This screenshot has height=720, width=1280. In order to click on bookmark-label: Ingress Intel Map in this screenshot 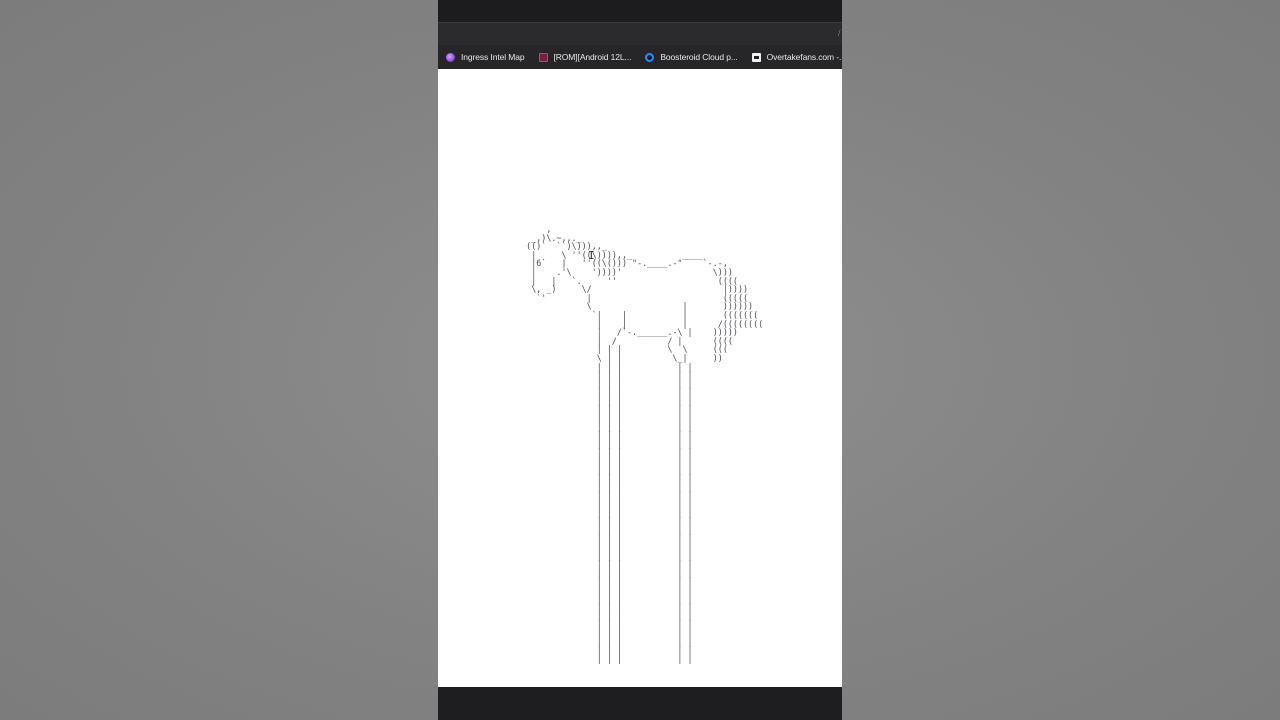, I will do `click(493, 57)`.